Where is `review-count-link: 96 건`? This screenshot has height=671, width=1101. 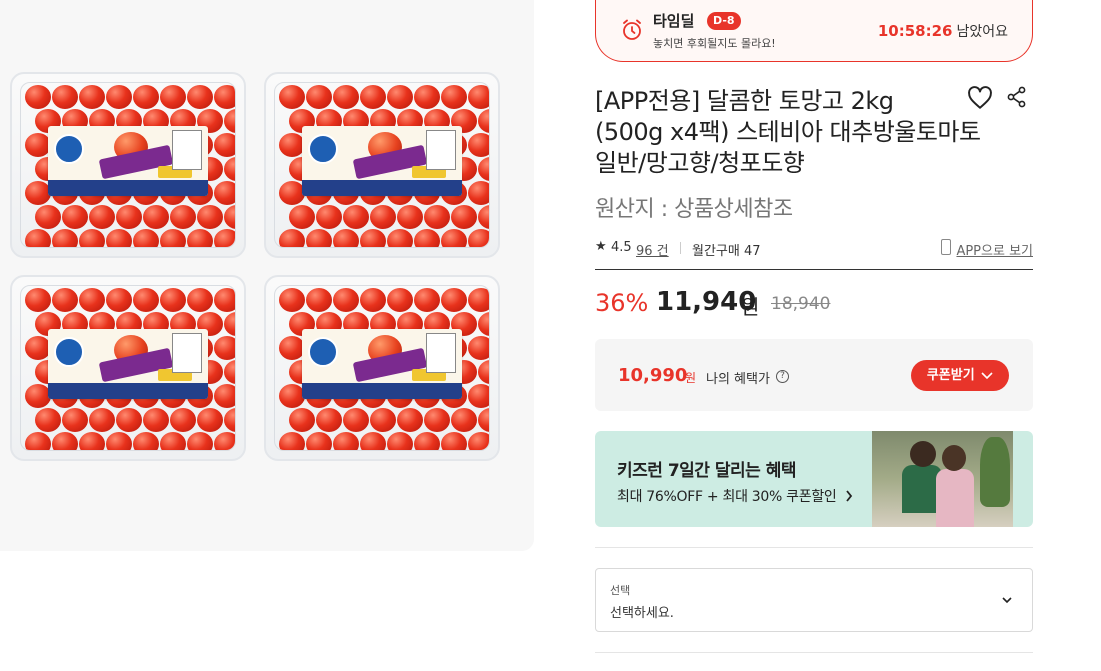 review-count-link: 96 건 is located at coordinates (652, 249).